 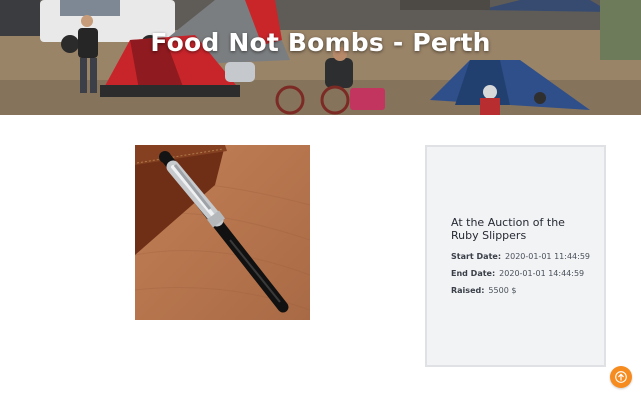 I want to click on end-date-row: End Date: 2020-01-01 14:44:59, so click(x=517, y=273).